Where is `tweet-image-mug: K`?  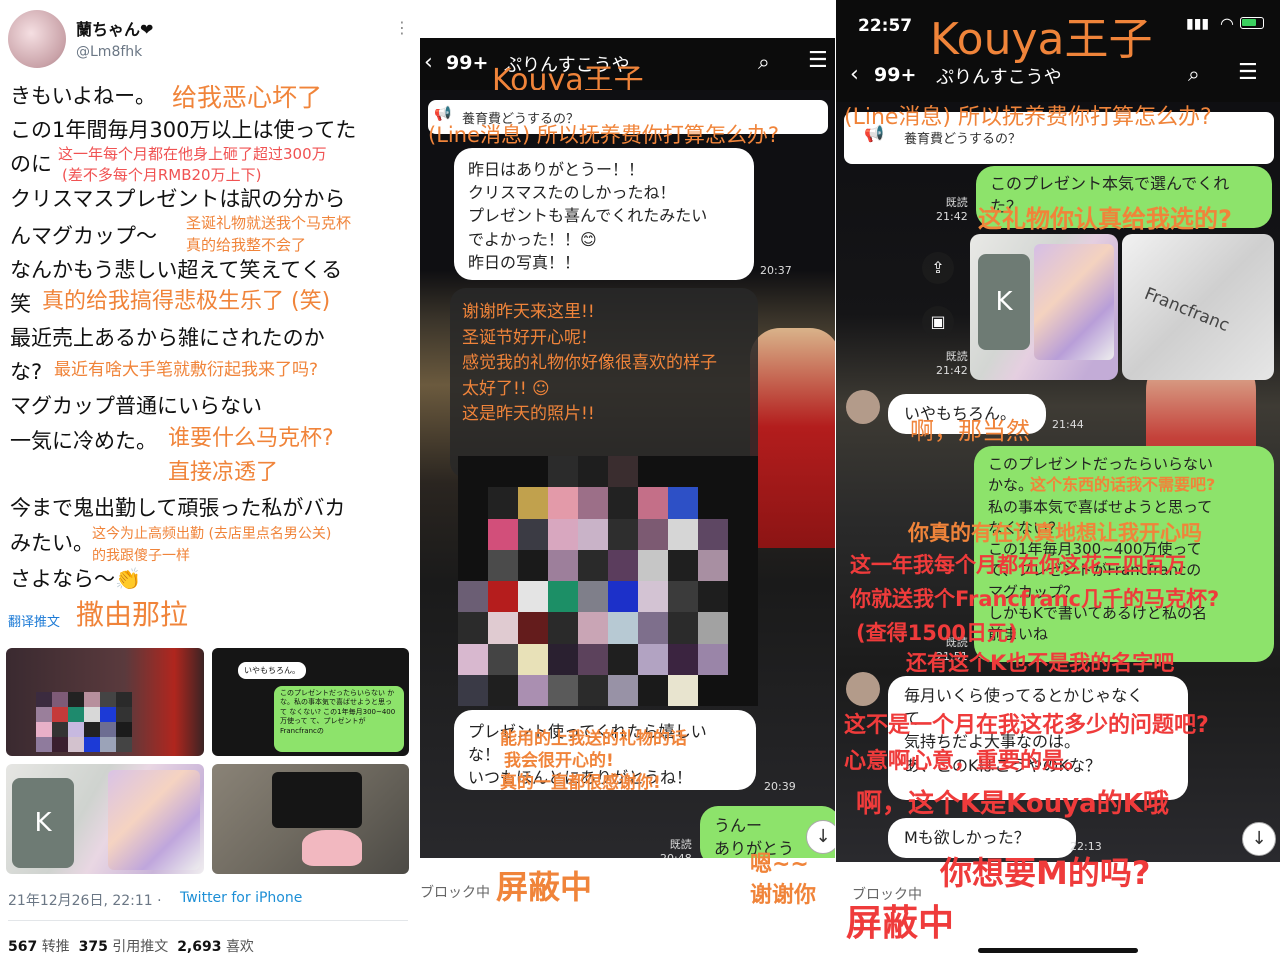
tweet-image-mug: K is located at coordinates (105, 819).